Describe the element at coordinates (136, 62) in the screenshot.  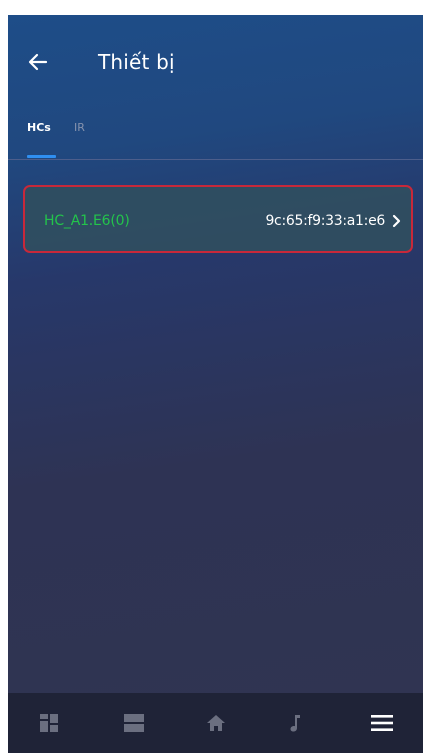
I see `page-title: Thiết bị` at that location.